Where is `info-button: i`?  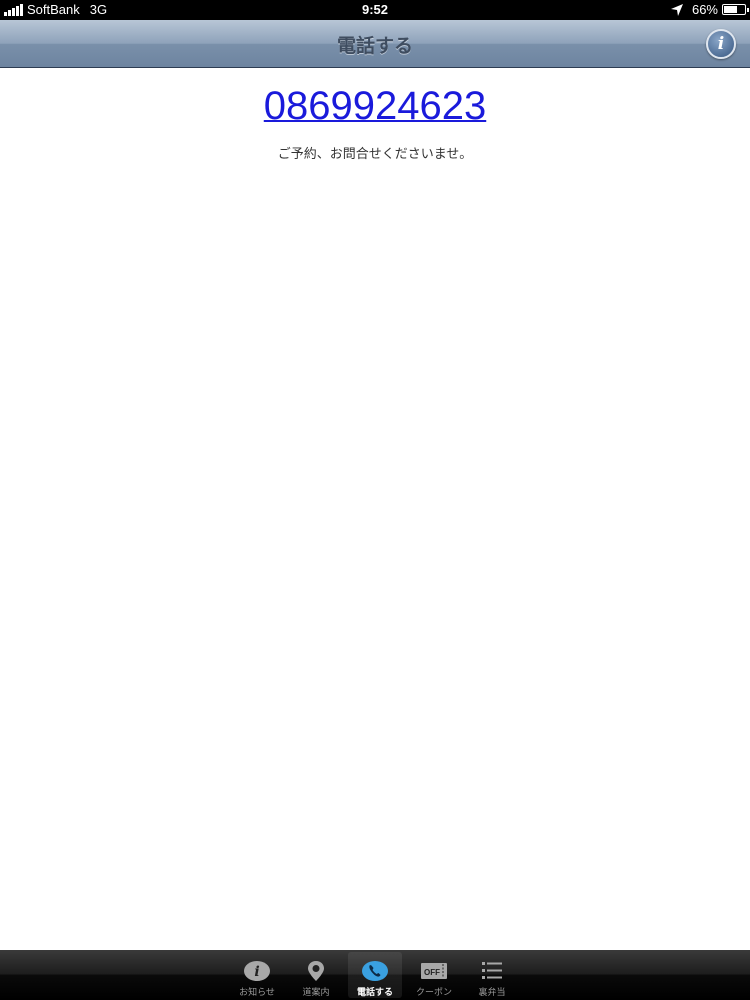
info-button: i is located at coordinates (721, 44).